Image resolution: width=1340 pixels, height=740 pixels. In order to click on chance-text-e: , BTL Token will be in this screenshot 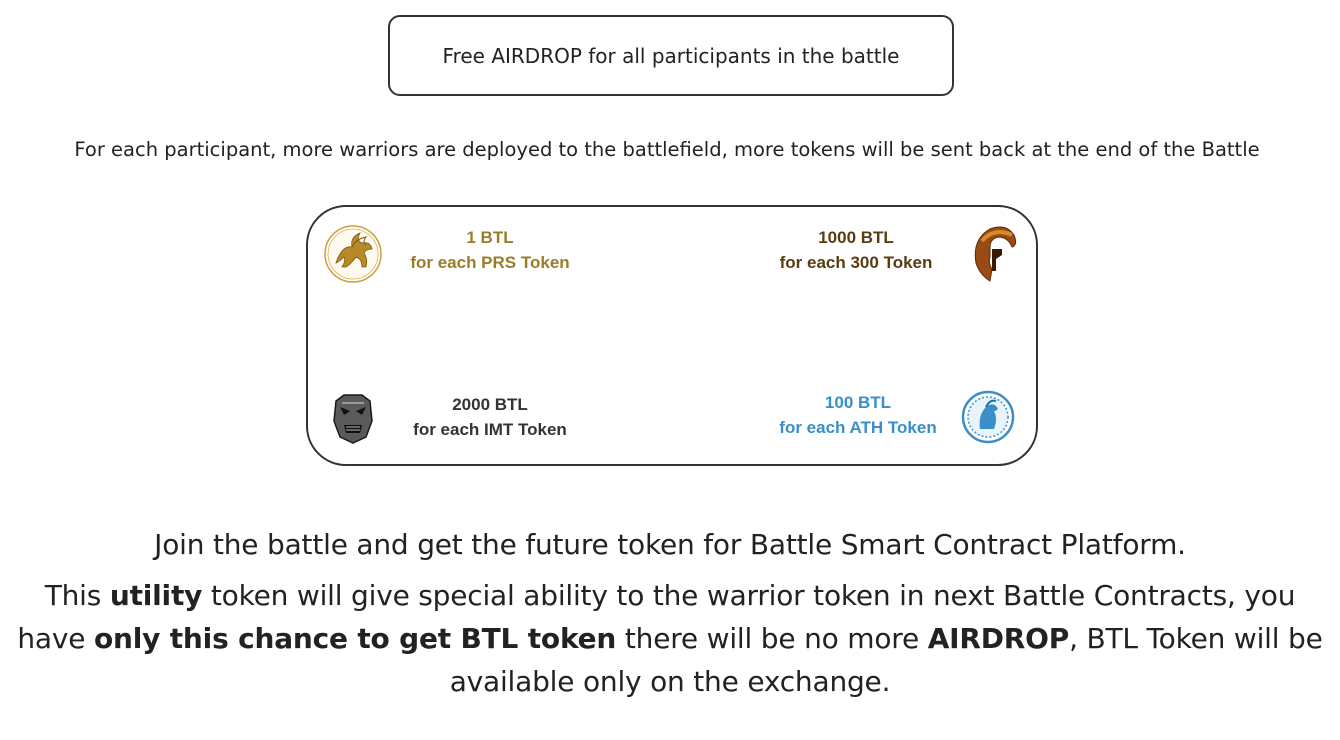, I will do `click(1196, 638)`.